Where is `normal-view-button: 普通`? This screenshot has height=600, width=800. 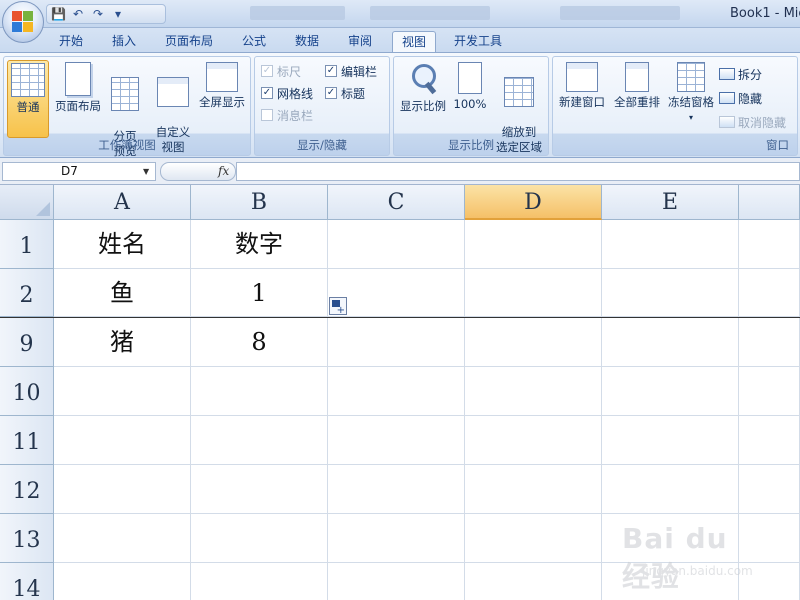 normal-view-button: 普通 is located at coordinates (28, 99).